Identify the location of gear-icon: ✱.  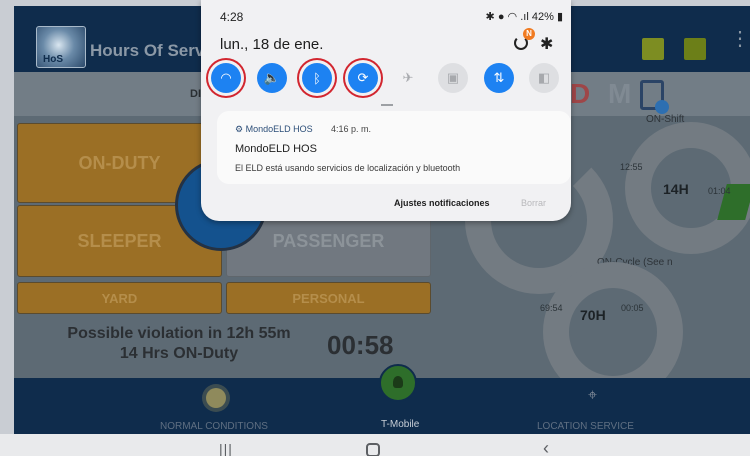
(546, 44).